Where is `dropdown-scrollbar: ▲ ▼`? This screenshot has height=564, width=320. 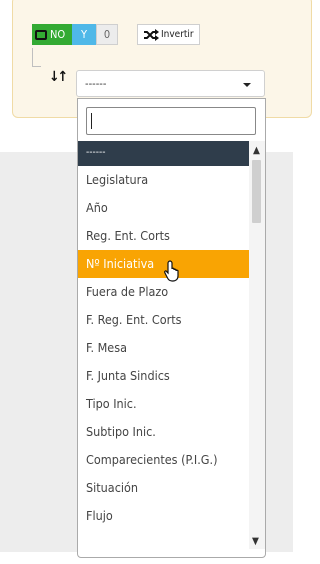 dropdown-scrollbar: ▲ ▼ is located at coordinates (257, 345).